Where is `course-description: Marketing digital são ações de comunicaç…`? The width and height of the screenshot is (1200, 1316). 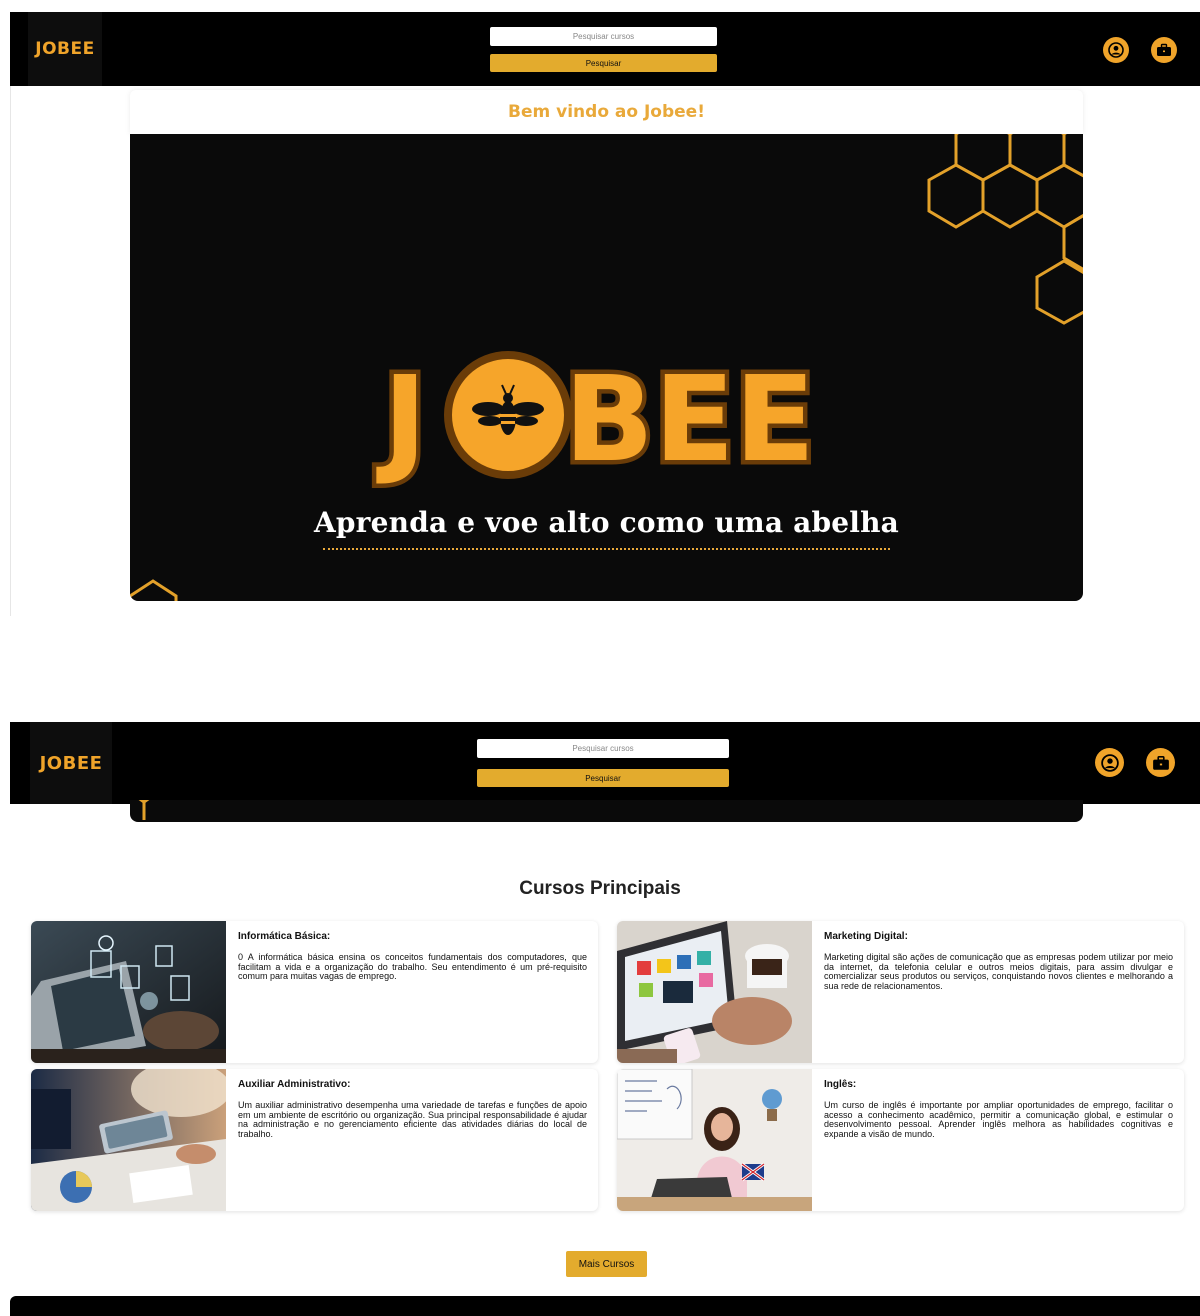
course-description: Marketing digital são ações de comunicaç… is located at coordinates (998, 971).